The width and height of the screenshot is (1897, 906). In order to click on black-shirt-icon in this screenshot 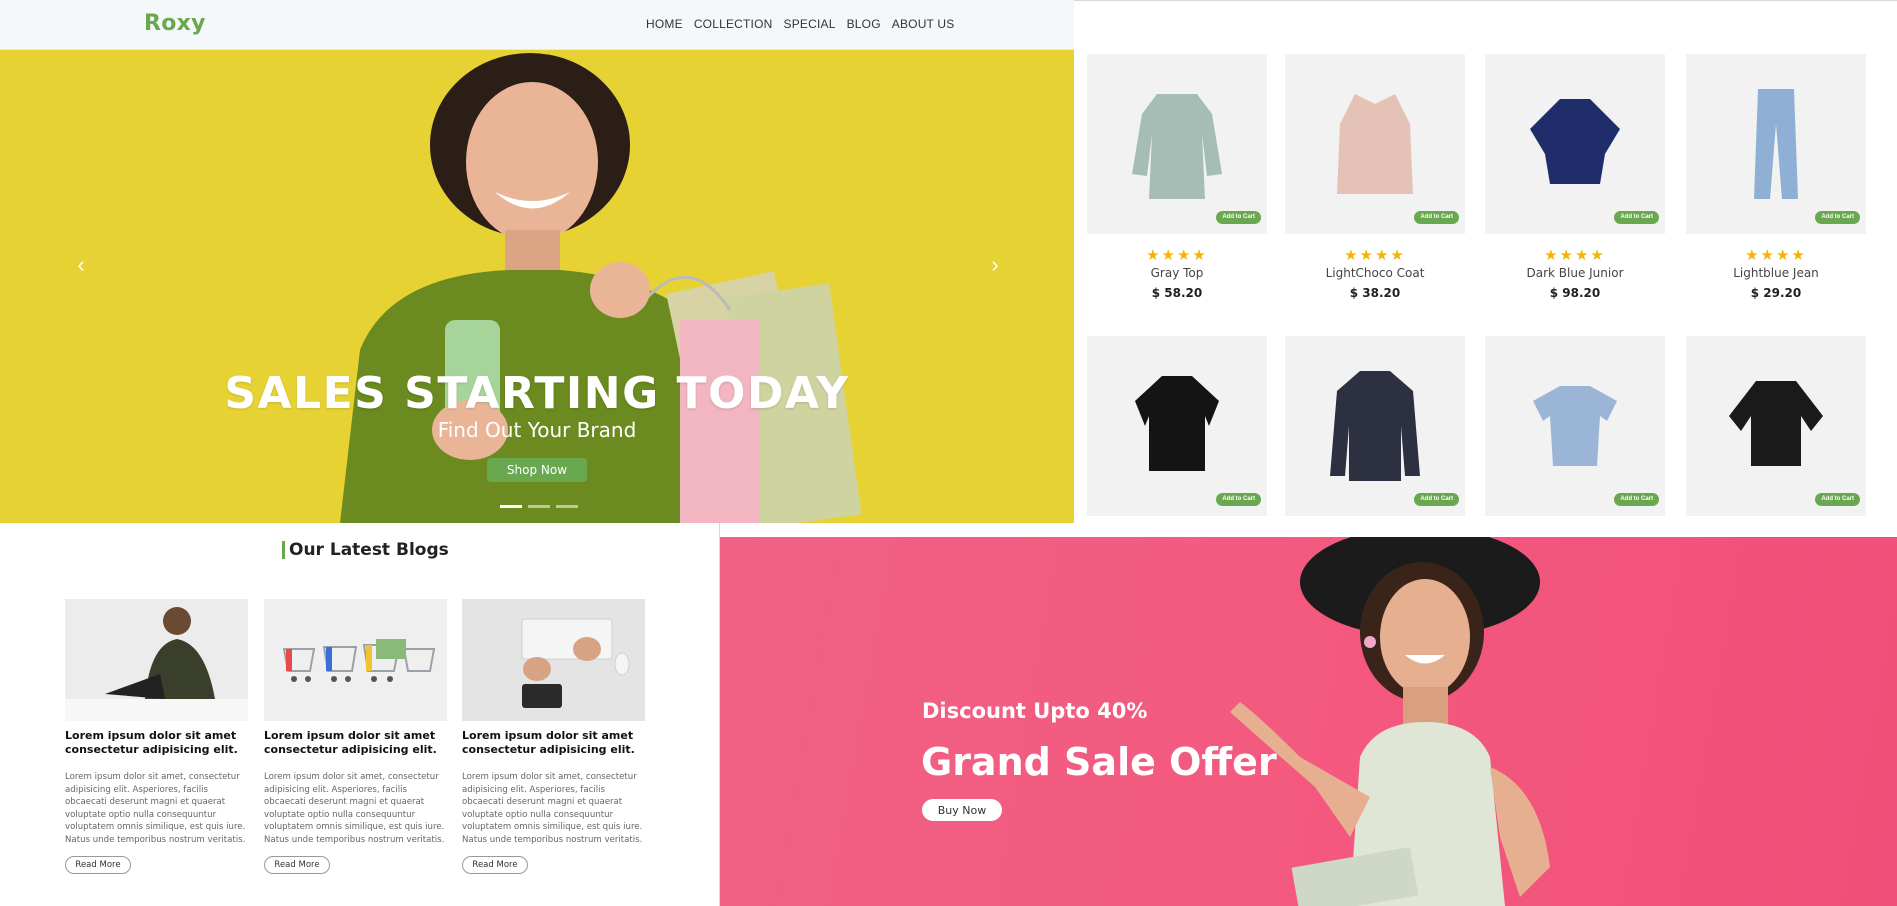, I will do `click(1177, 423)`.